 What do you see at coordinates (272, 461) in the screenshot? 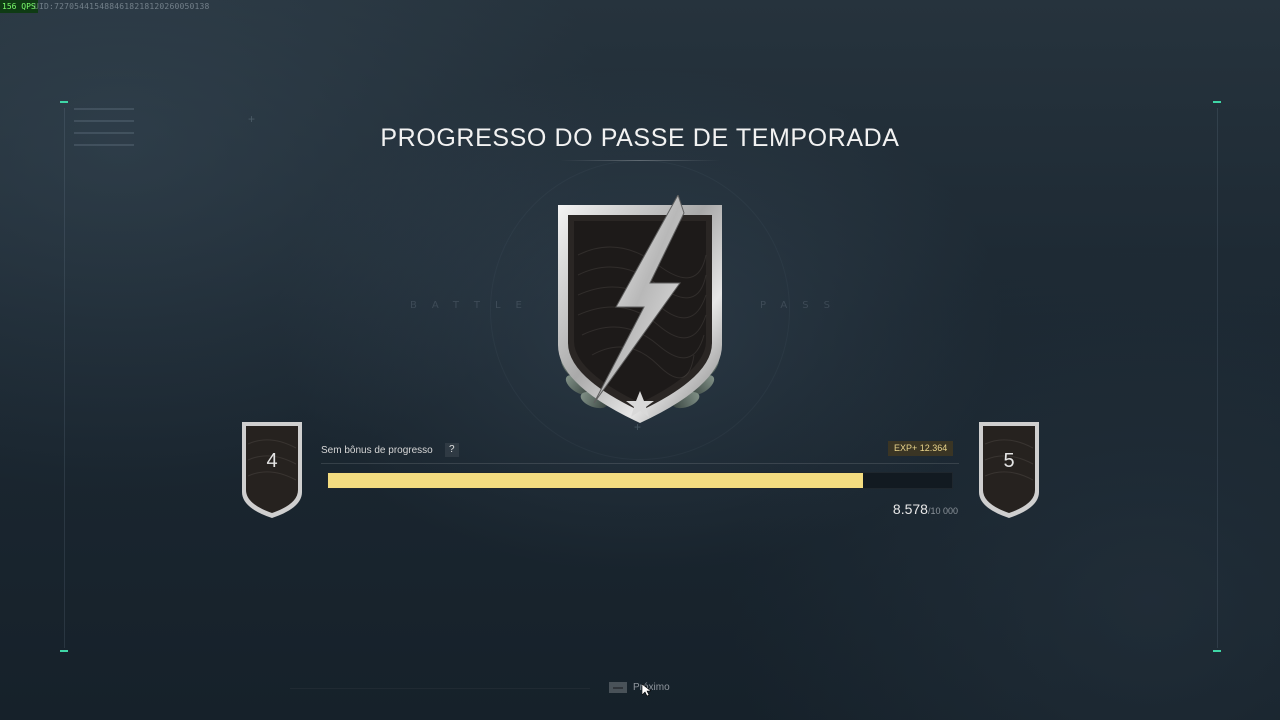
I see `current-tier-number: 4` at bounding box center [272, 461].